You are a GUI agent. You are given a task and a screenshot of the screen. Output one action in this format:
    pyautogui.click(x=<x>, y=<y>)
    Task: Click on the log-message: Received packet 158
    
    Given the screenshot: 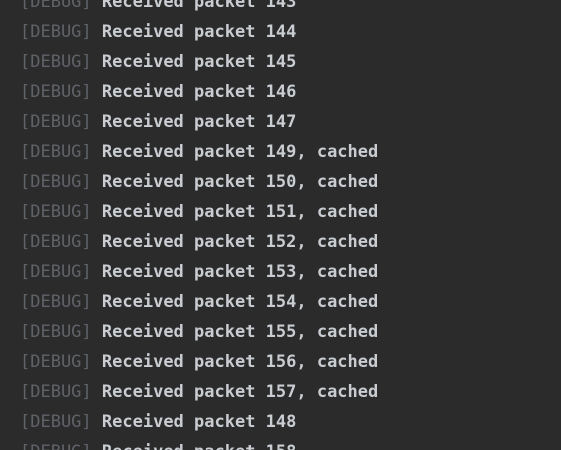 What is the action you would take?
    pyautogui.click(x=199, y=446)
    